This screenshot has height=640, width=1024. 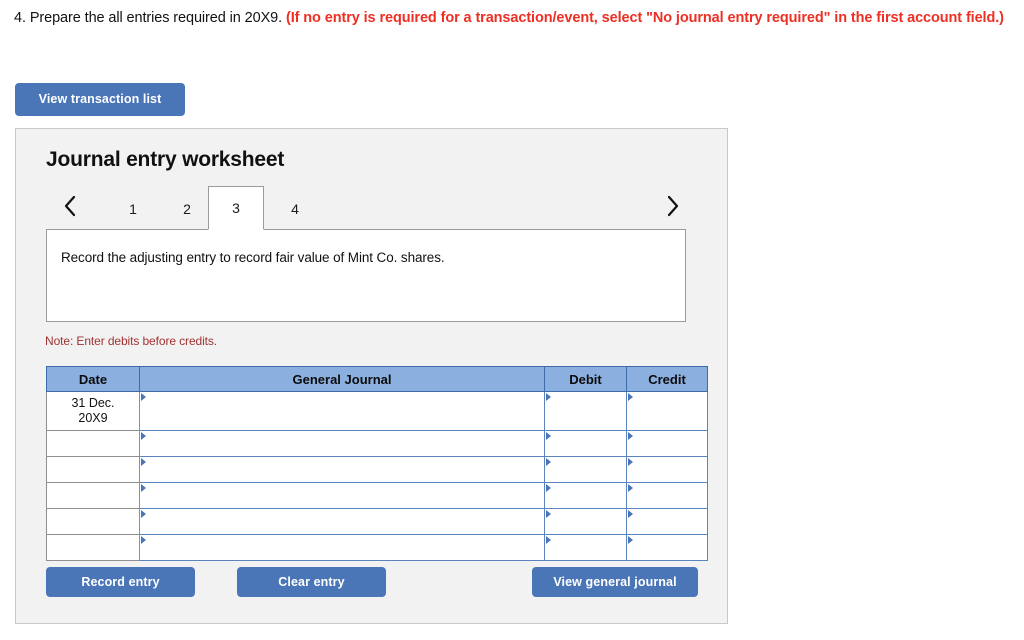 I want to click on worksheet-tab-3-label: 3, so click(x=236, y=208).